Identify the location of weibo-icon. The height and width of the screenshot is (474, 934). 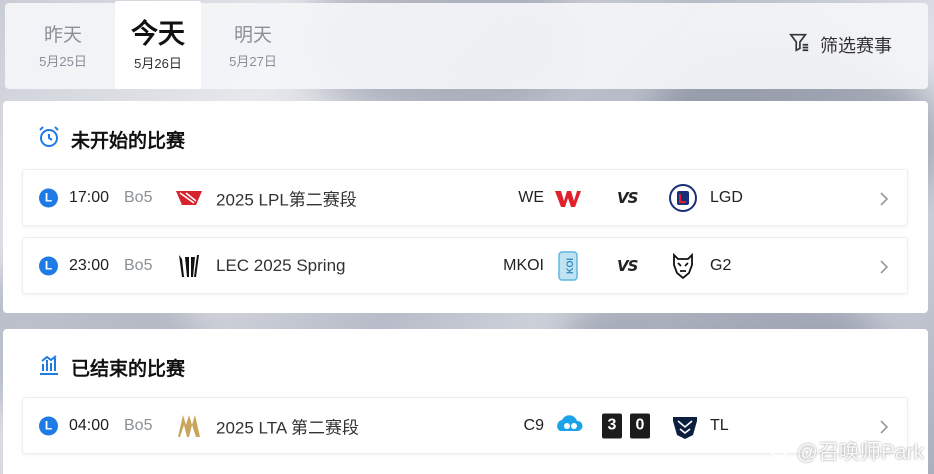
(781, 451).